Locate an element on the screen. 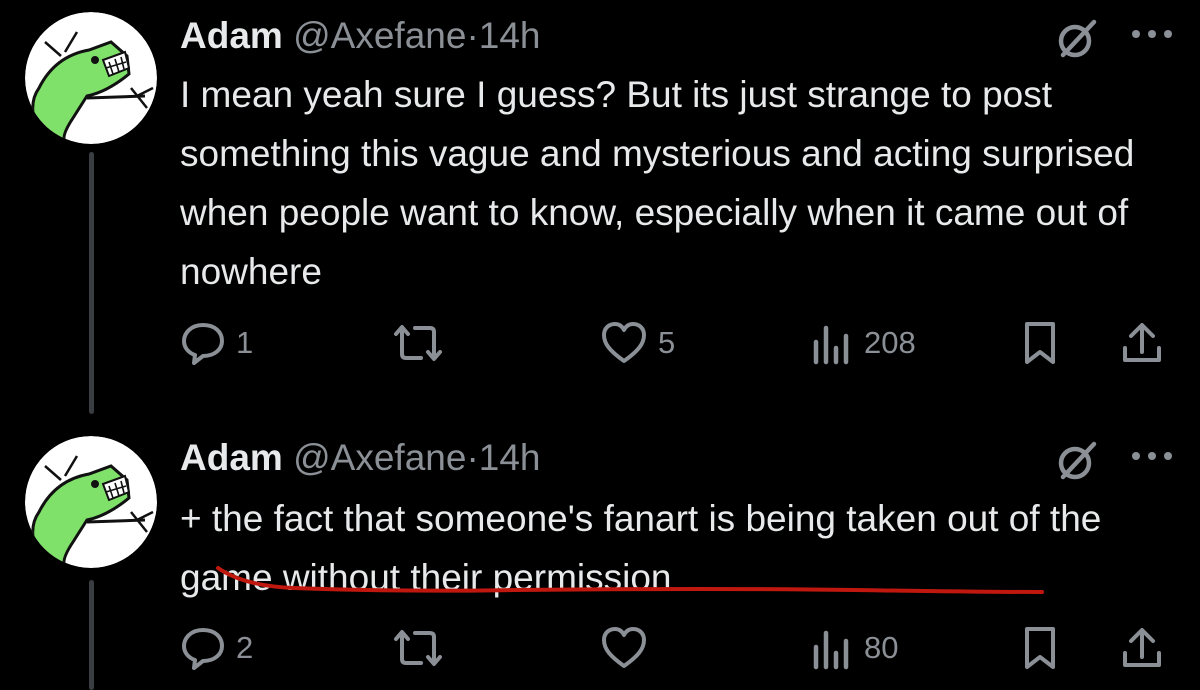 This screenshot has width=1200, height=690. action-bar: 1 5 208 is located at coordinates (690, 343).